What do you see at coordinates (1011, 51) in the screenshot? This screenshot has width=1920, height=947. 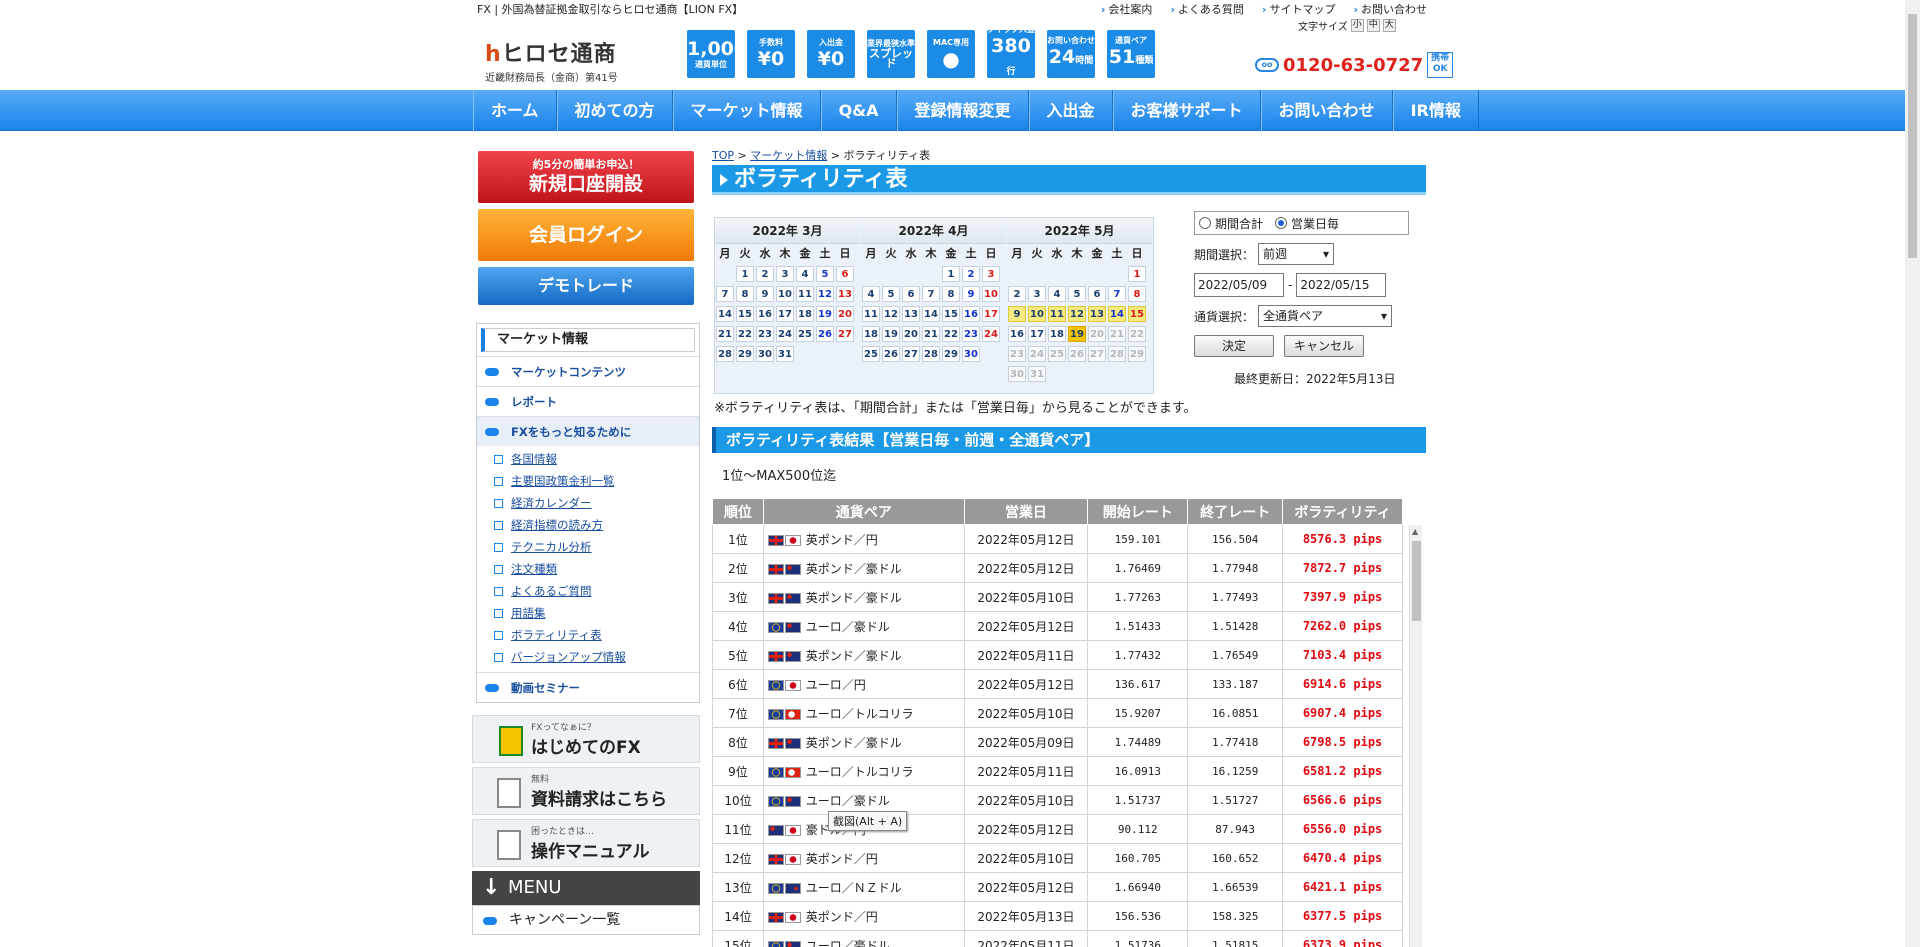 I see `feature-badge: クイック入金 380行` at bounding box center [1011, 51].